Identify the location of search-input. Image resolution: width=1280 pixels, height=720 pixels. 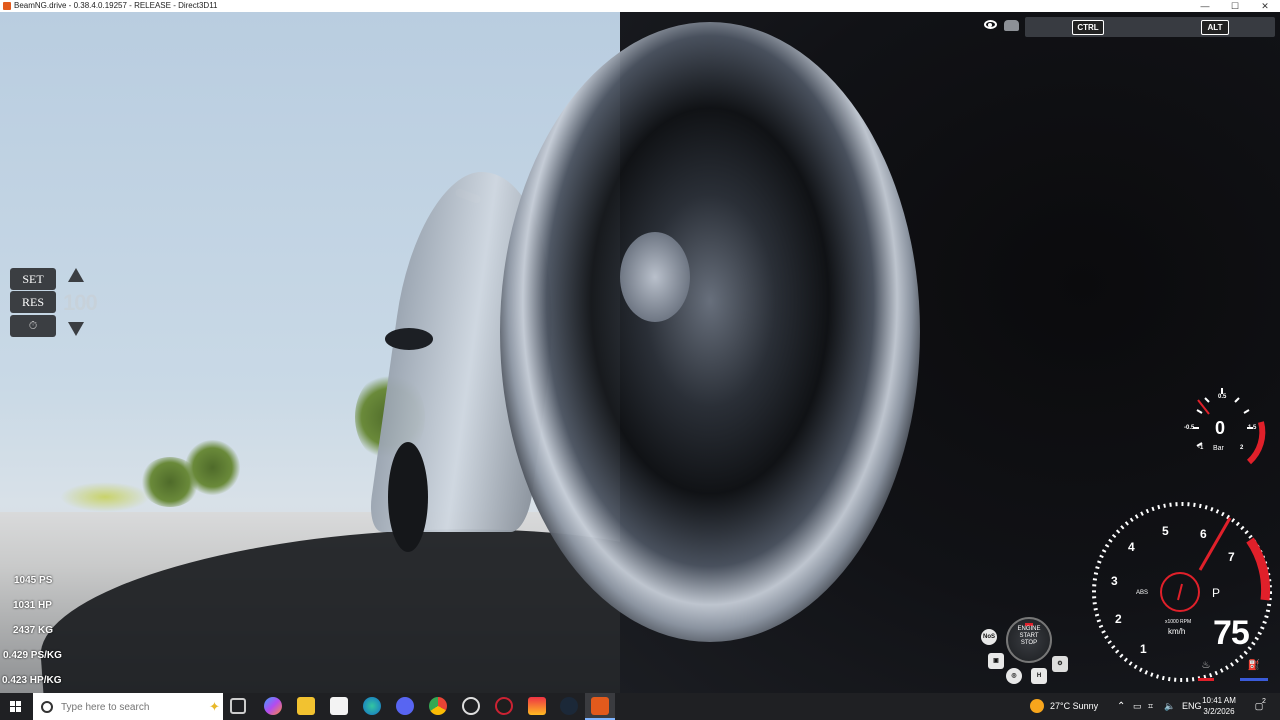
(121, 707).